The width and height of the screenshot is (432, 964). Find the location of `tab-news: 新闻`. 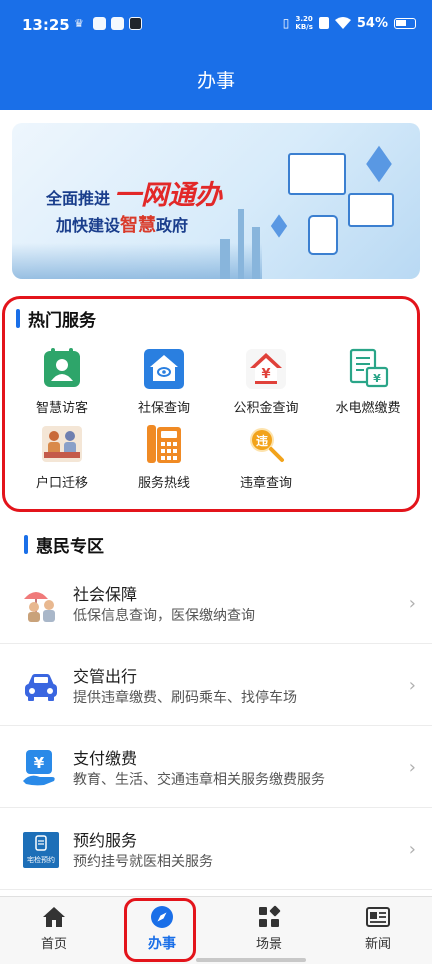

tab-news: 新闻 is located at coordinates (378, 928).